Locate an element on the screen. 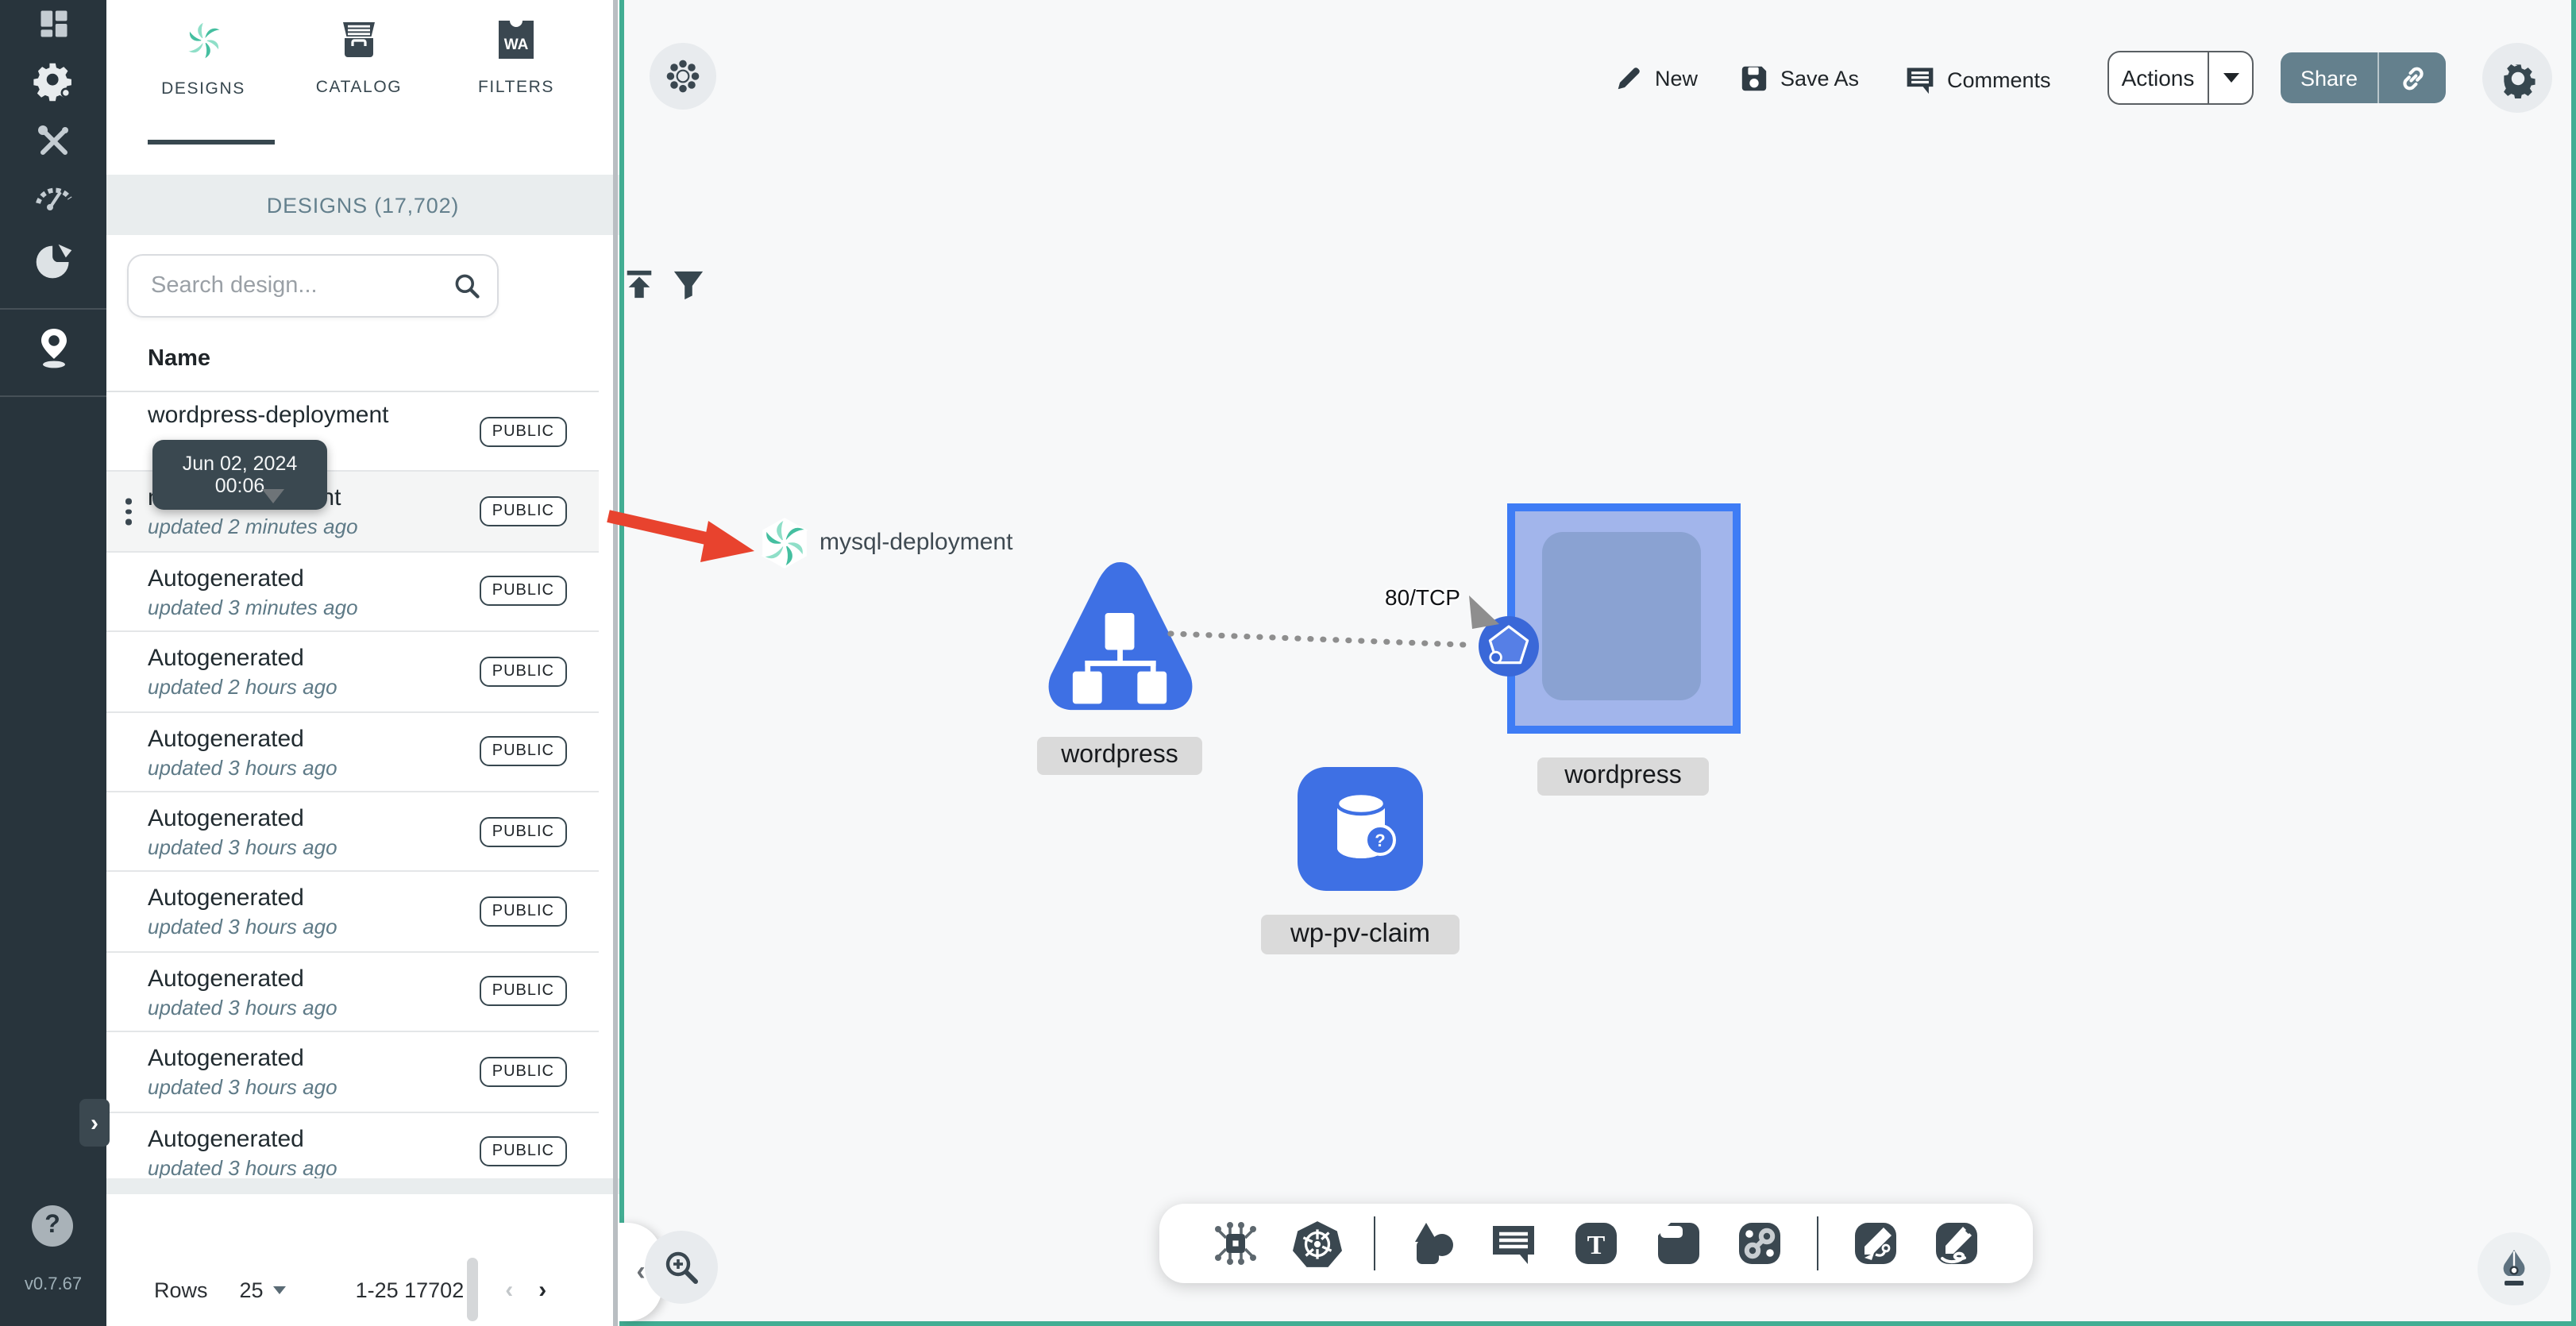 Image resolution: width=2576 pixels, height=1326 pixels. pagination-range: 1-25 17702 is located at coordinates (410, 1290).